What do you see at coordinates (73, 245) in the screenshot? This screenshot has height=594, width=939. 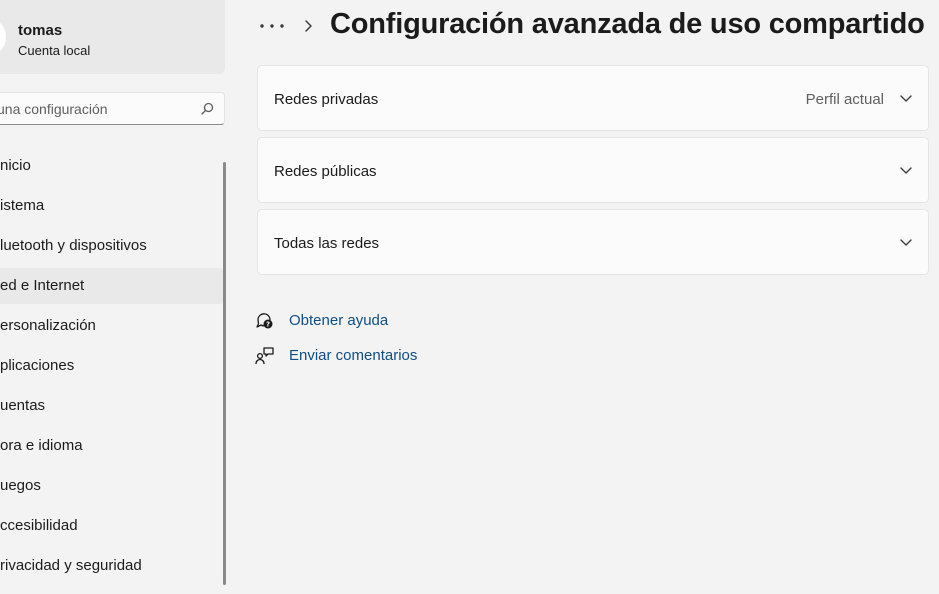 I see `sidebar-item-label: luetooth y dispositivos` at bounding box center [73, 245].